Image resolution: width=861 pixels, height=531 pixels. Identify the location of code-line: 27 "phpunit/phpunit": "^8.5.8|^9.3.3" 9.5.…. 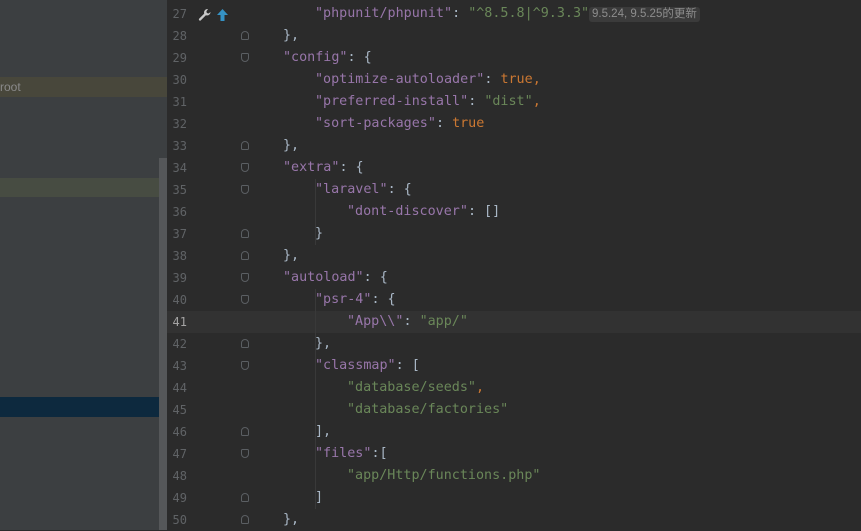
(514, 14).